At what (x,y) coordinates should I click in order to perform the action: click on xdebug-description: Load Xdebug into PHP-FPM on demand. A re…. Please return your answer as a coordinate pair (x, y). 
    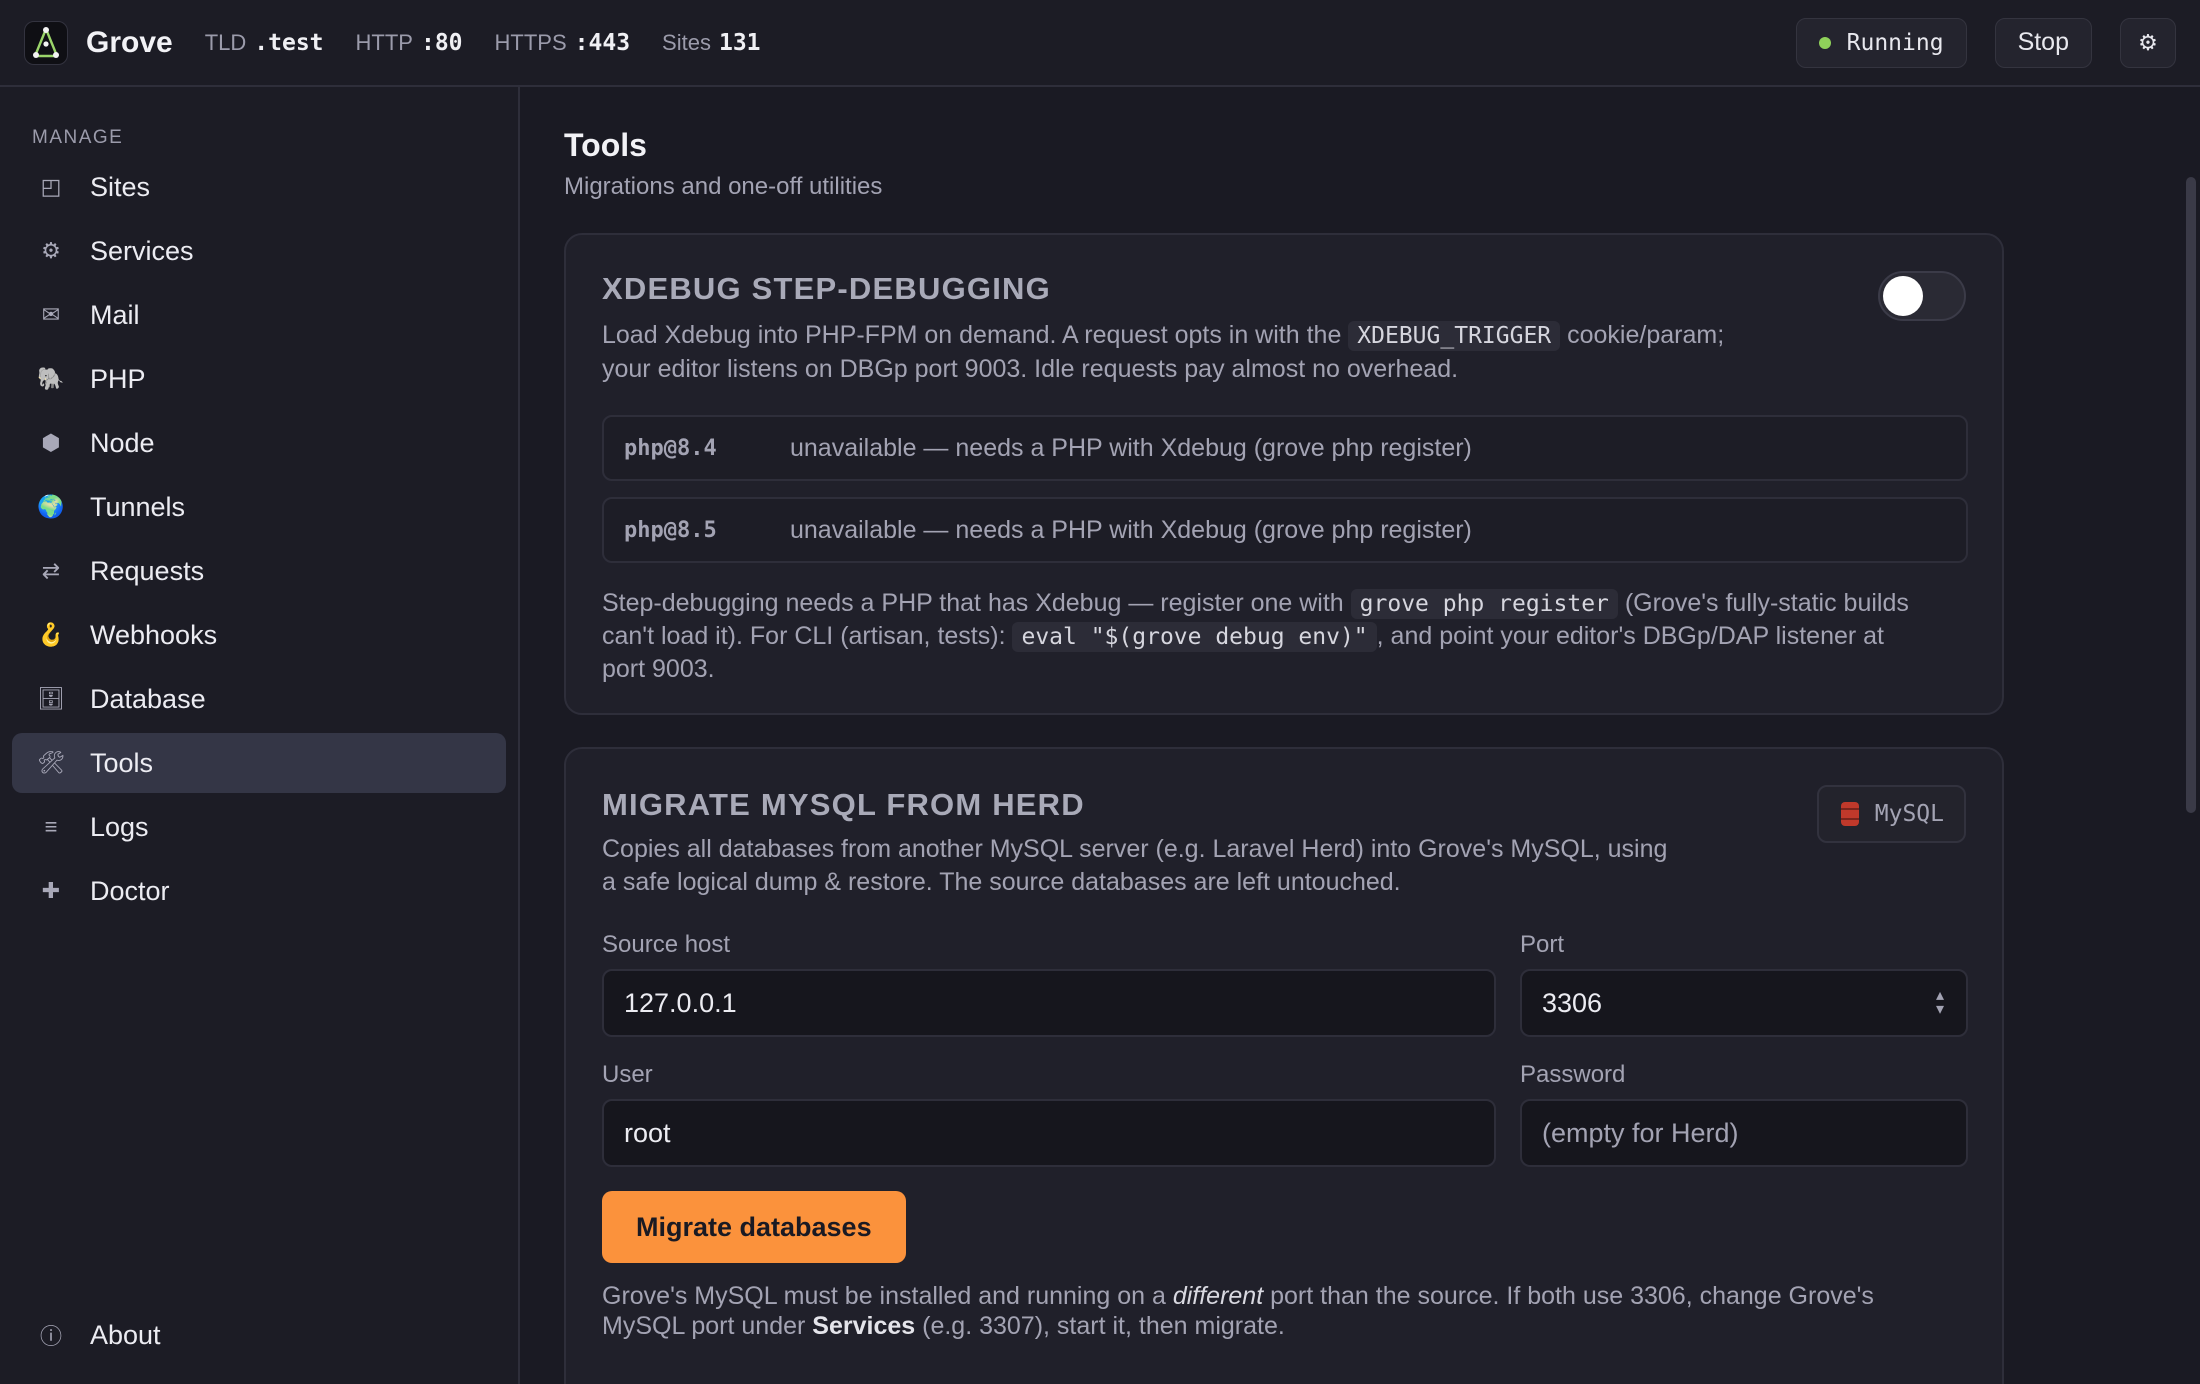
    Looking at the image, I should click on (1232, 352).